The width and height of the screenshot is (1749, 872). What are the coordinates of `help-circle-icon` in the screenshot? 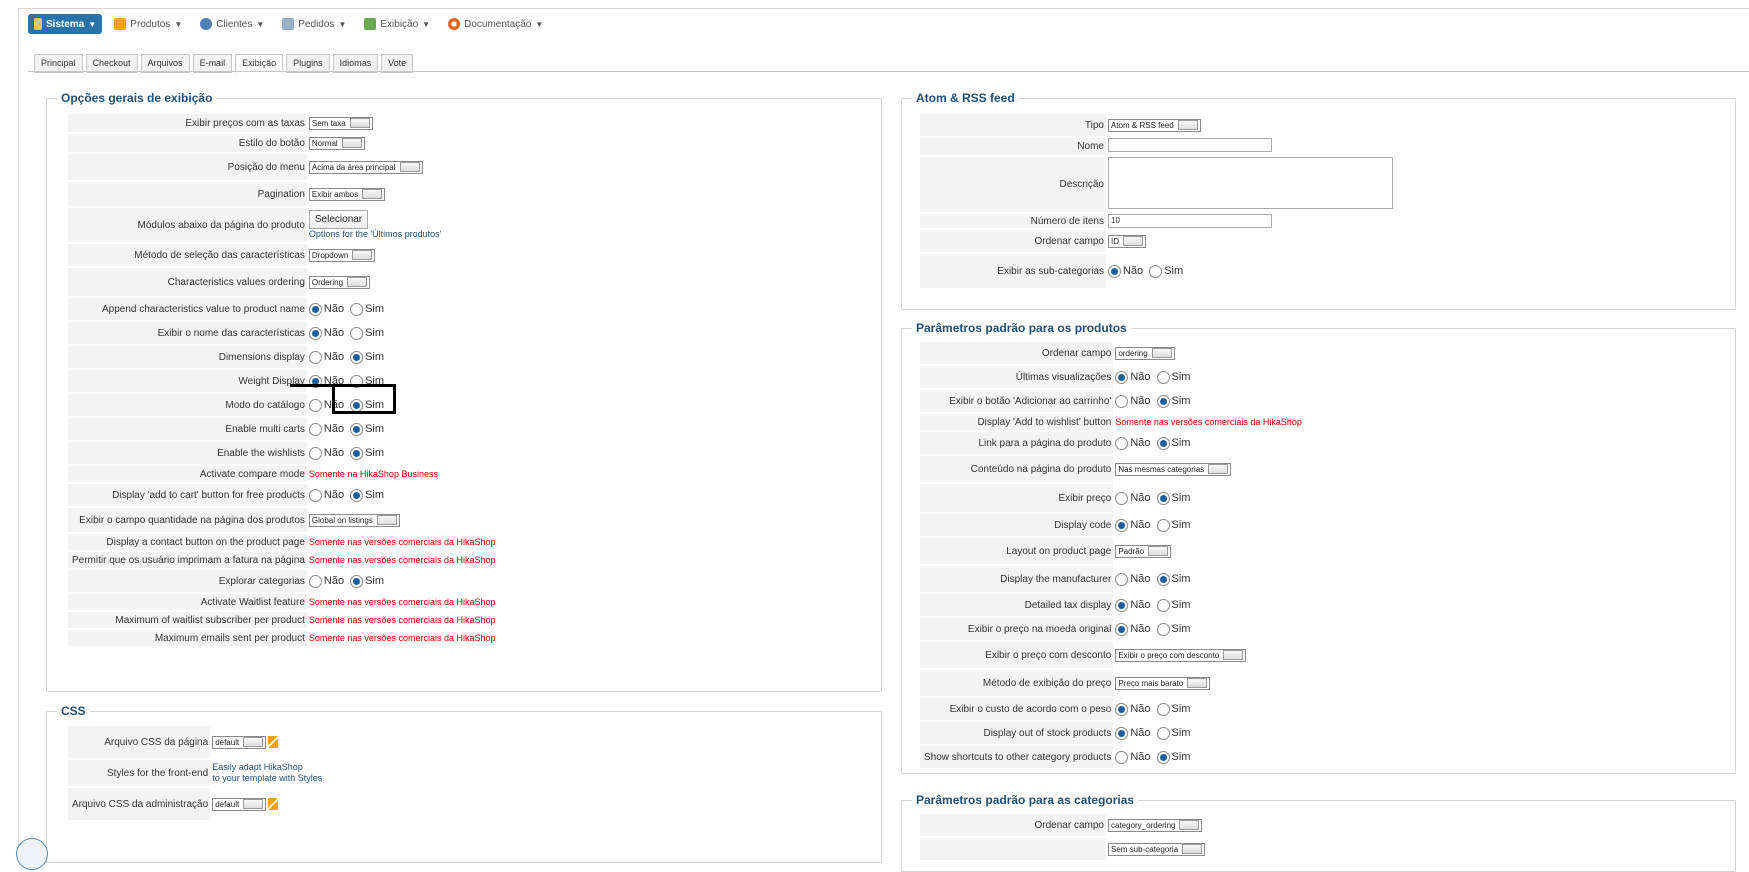 It's located at (32, 854).